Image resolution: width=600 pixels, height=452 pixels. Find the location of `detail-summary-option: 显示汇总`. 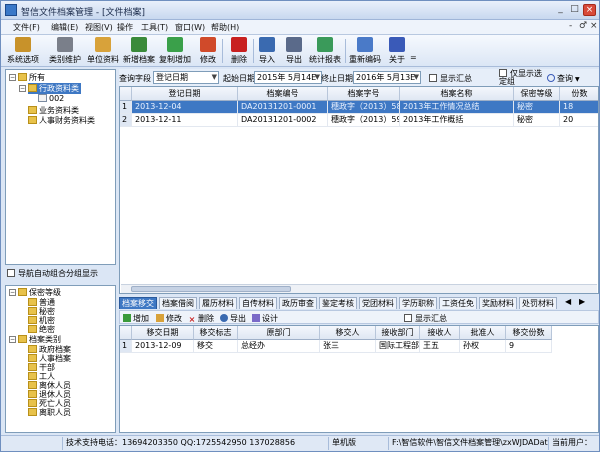

detail-summary-option: 显示汇总 is located at coordinates (425, 318).